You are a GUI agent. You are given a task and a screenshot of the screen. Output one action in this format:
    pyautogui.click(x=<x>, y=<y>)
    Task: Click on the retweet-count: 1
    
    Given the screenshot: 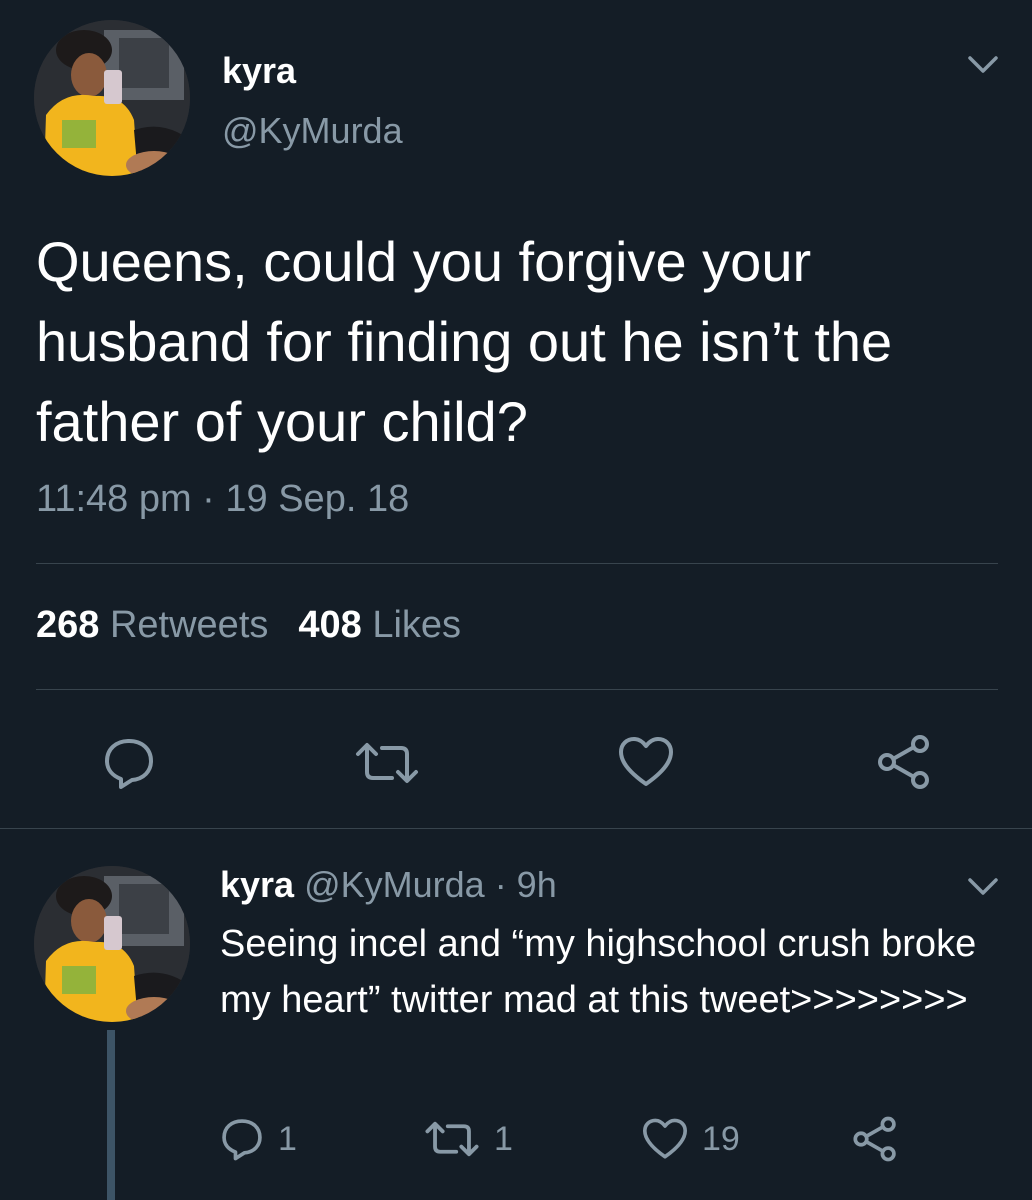 What is the action you would take?
    pyautogui.click(x=503, y=1138)
    